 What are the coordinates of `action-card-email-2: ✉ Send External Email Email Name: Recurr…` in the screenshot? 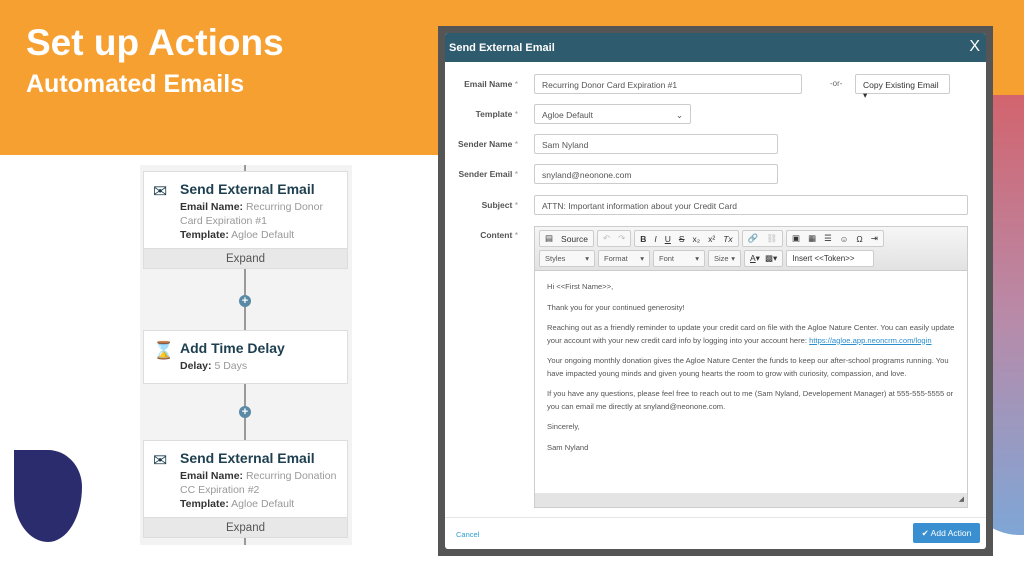 It's located at (245, 489).